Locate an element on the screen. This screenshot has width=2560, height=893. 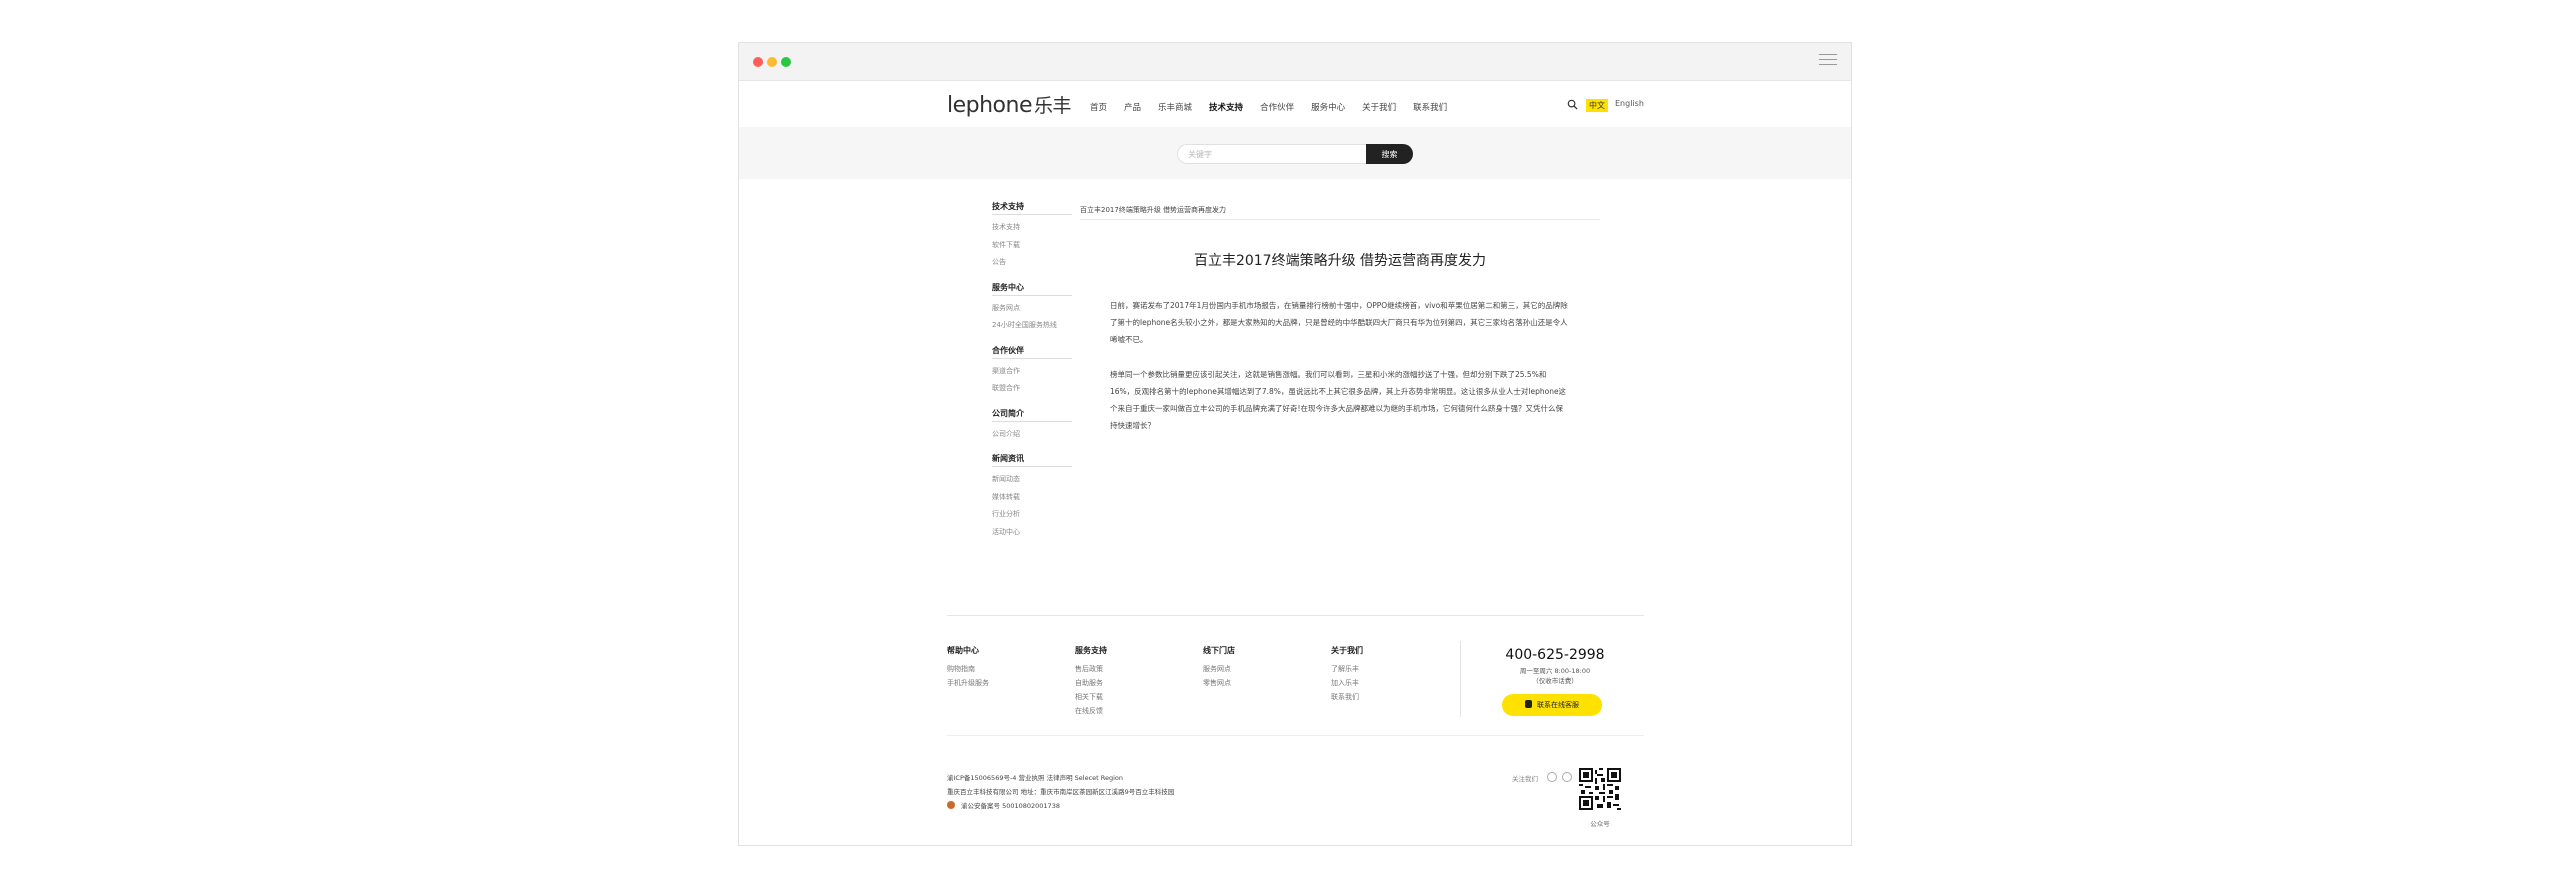
nav-service-center: 服务中心 is located at coordinates (1328, 107).